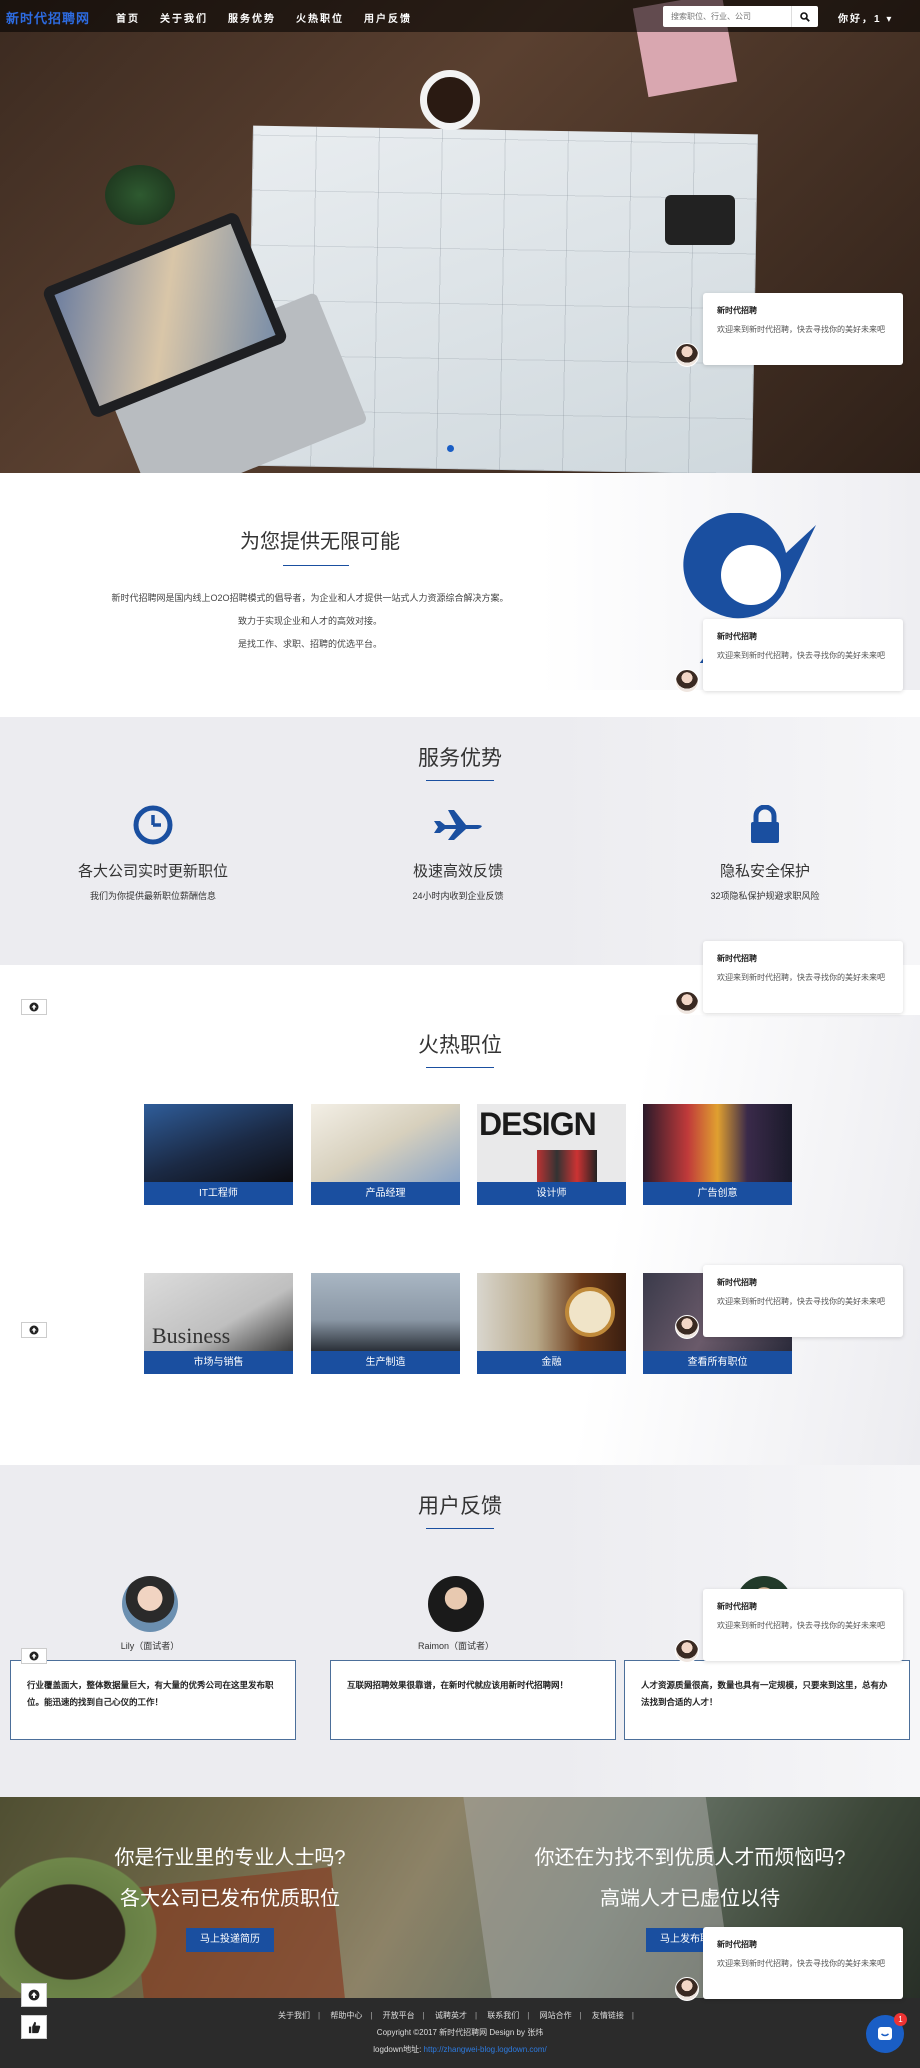  What do you see at coordinates (717, 1193) in the screenshot?
I see `job-label: 广告创意` at bounding box center [717, 1193].